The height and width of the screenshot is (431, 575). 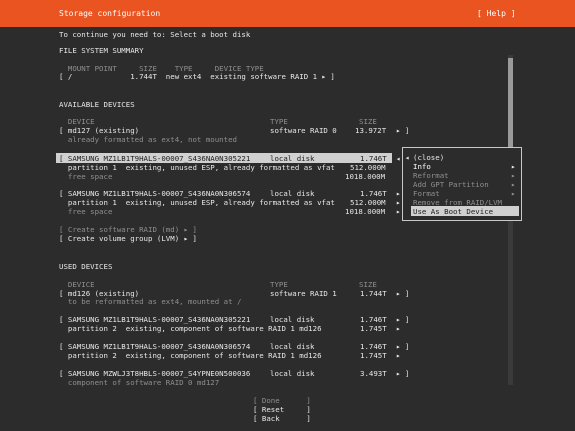 I want to click on avail-disk1-free-size: 1018.000M, so click(x=365, y=176).